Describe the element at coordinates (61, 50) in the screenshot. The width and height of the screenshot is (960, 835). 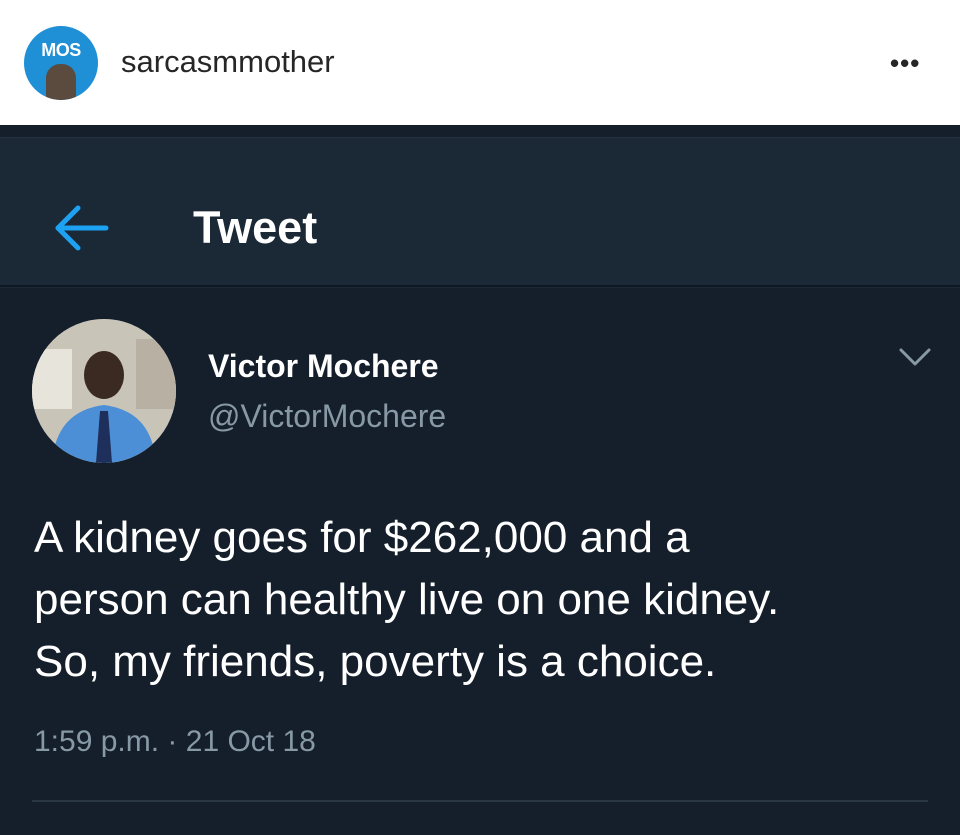
I see `avatar-logo-text: MOS` at that location.